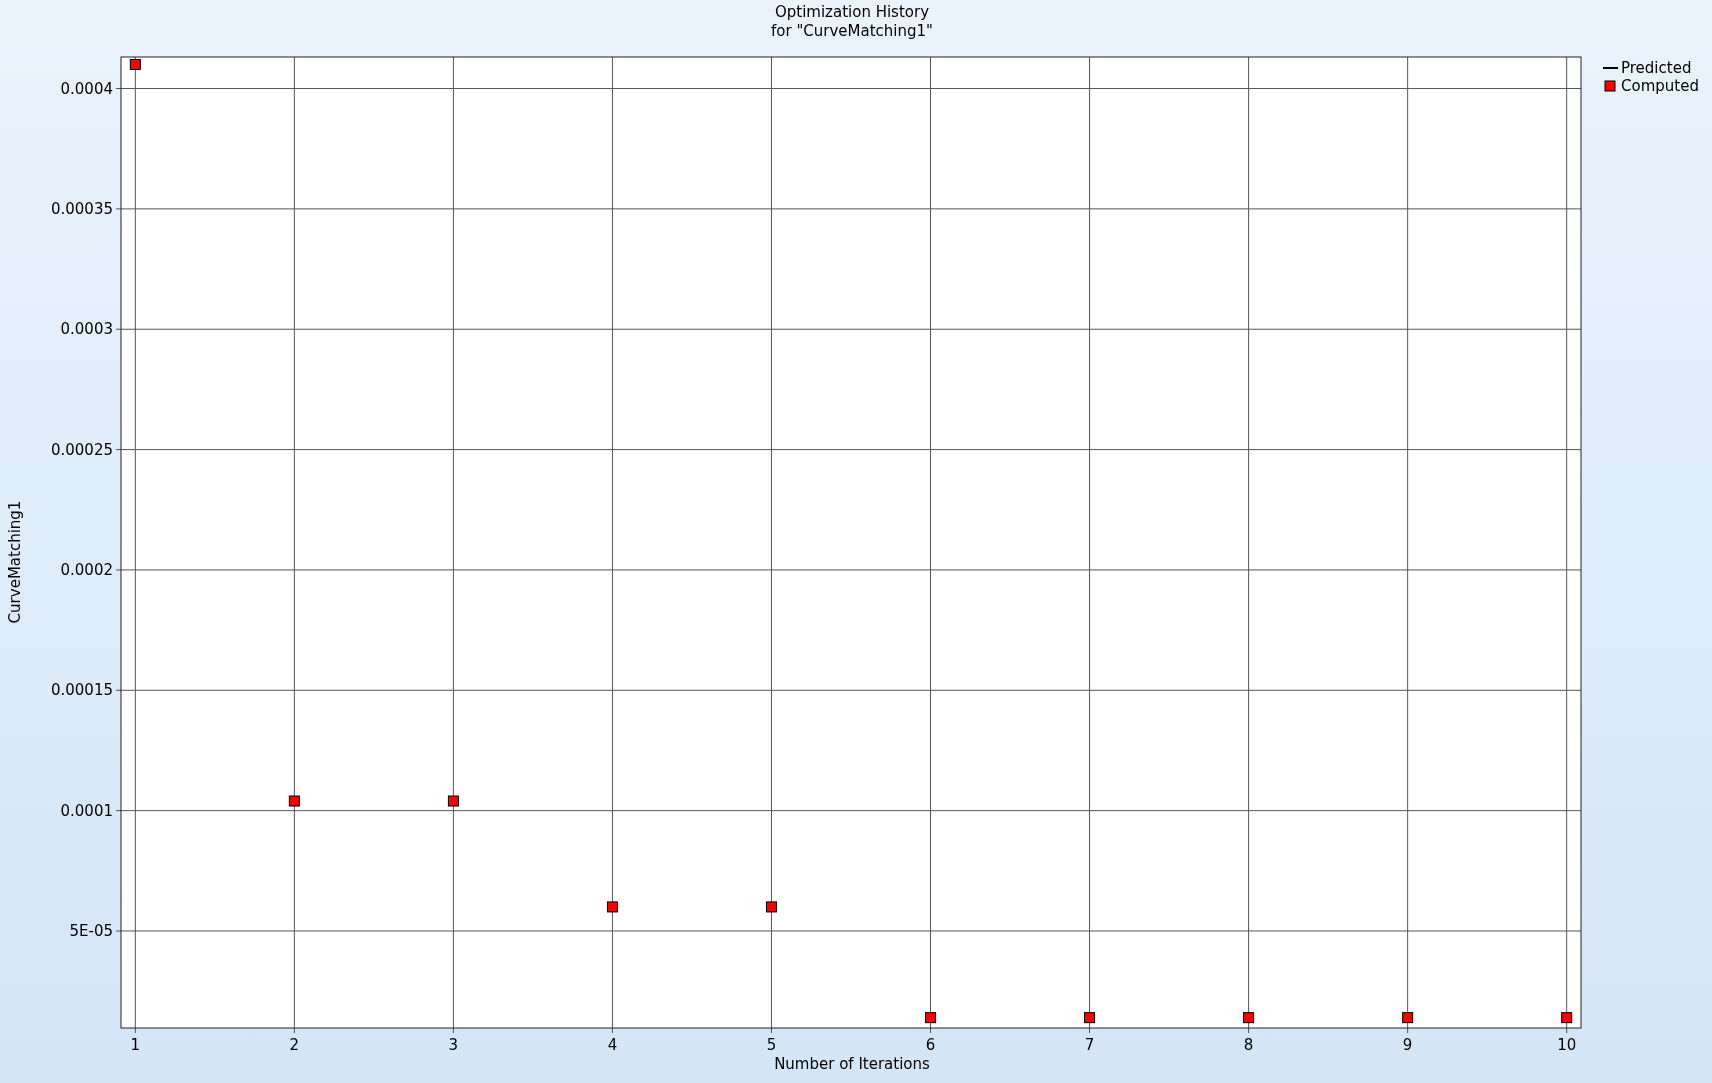 The width and height of the screenshot is (1712, 1083). What do you see at coordinates (81, 208) in the screenshot?
I see `y-tick-label: 0.00035` at bounding box center [81, 208].